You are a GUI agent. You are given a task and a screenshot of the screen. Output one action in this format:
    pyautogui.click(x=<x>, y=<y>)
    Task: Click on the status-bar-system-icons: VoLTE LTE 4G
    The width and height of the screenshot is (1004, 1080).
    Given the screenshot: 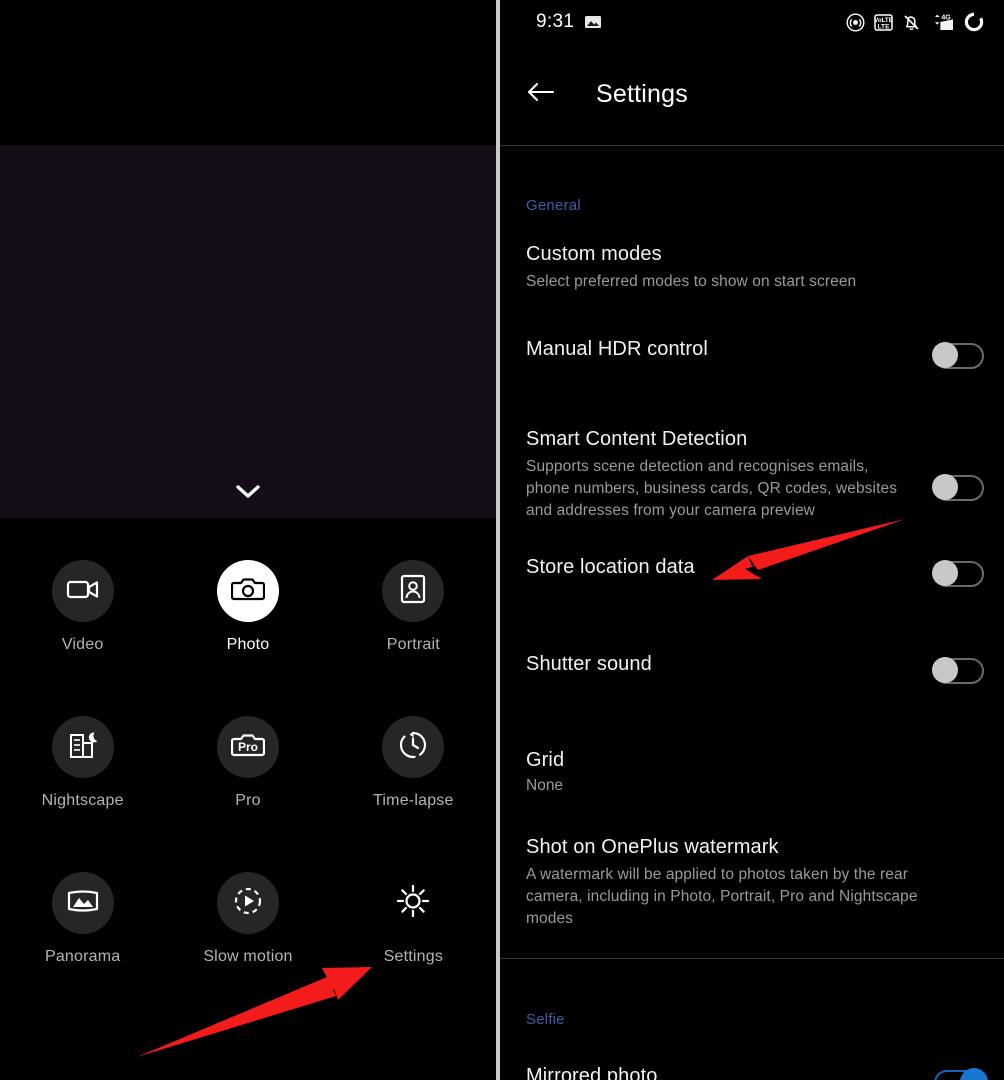 What is the action you would take?
    pyautogui.click(x=915, y=22)
    